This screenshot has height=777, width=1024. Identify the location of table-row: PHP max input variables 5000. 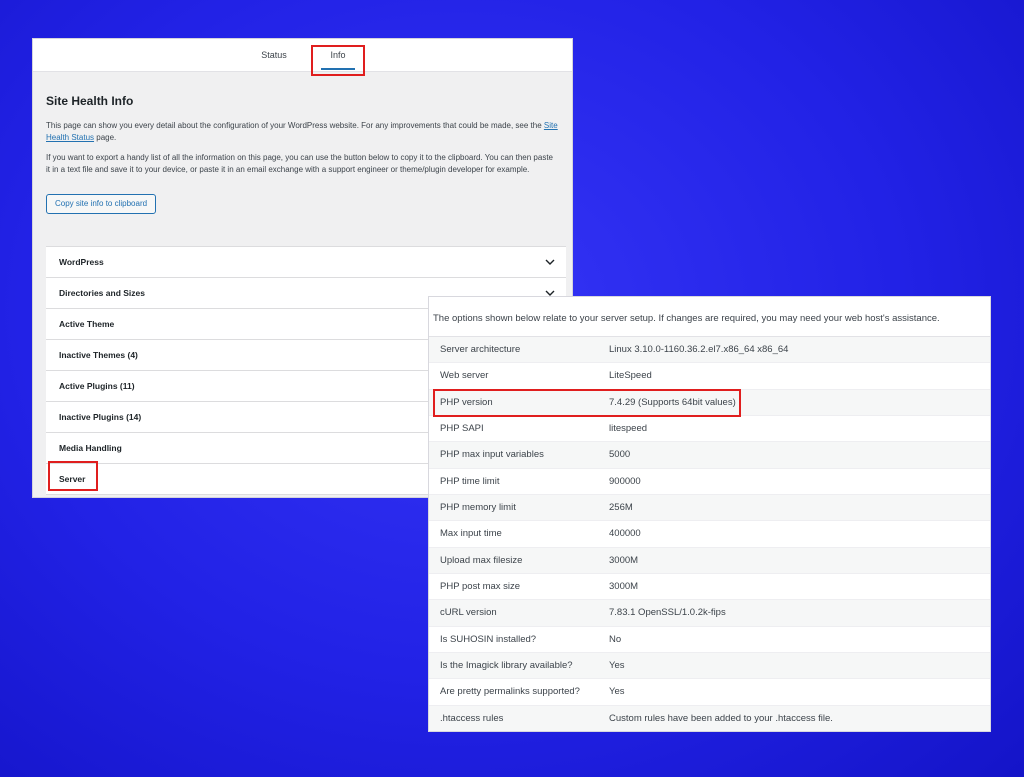
(709, 455).